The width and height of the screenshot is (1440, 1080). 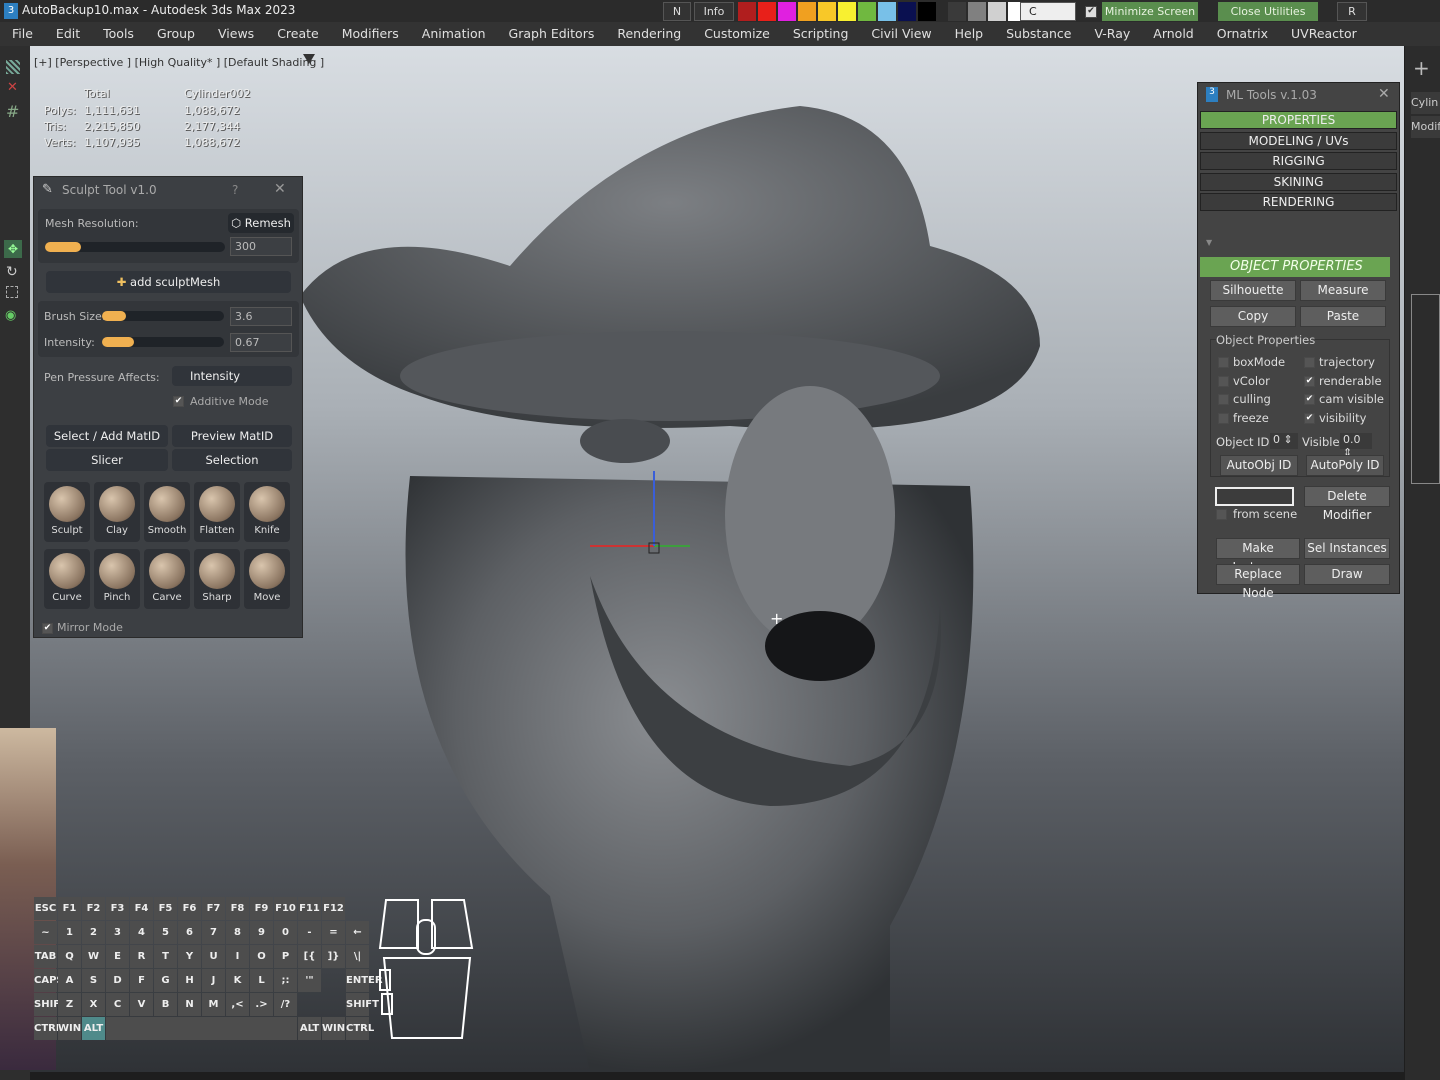 What do you see at coordinates (107, 460) in the screenshot?
I see `slicer-button: Slicer` at bounding box center [107, 460].